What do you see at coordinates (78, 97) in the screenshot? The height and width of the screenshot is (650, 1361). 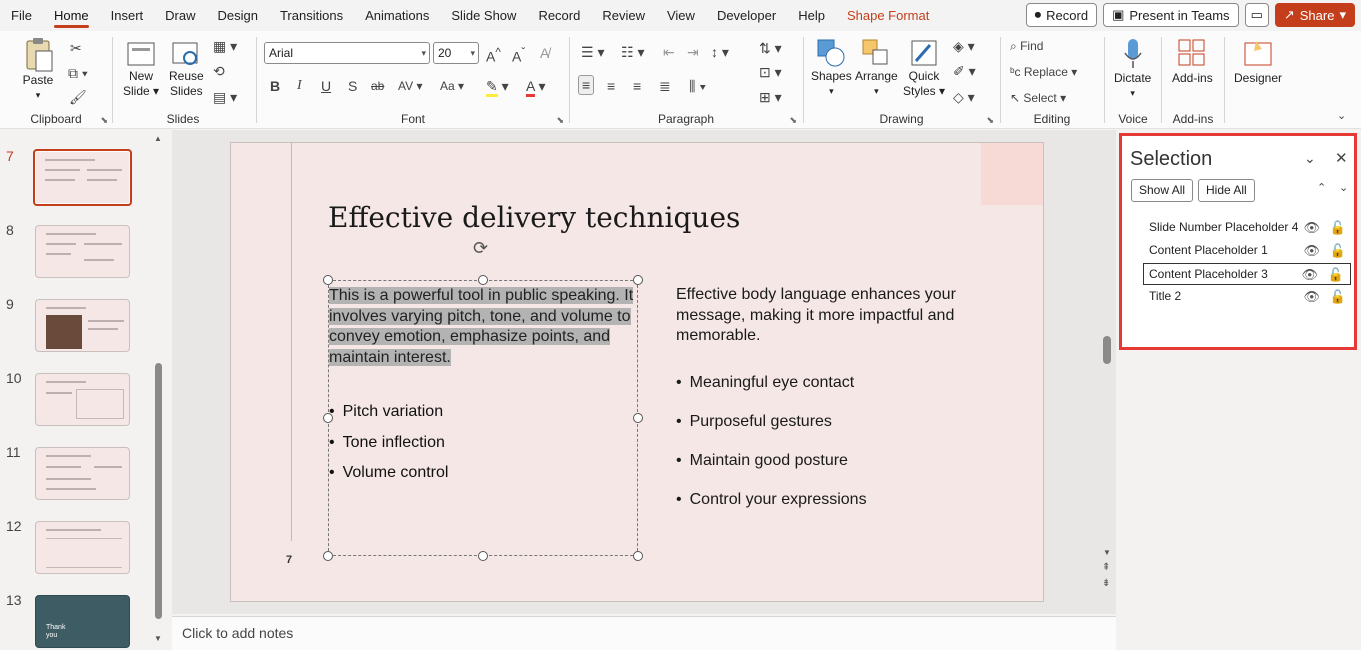 I see `format-painter-icon: 🖌` at bounding box center [78, 97].